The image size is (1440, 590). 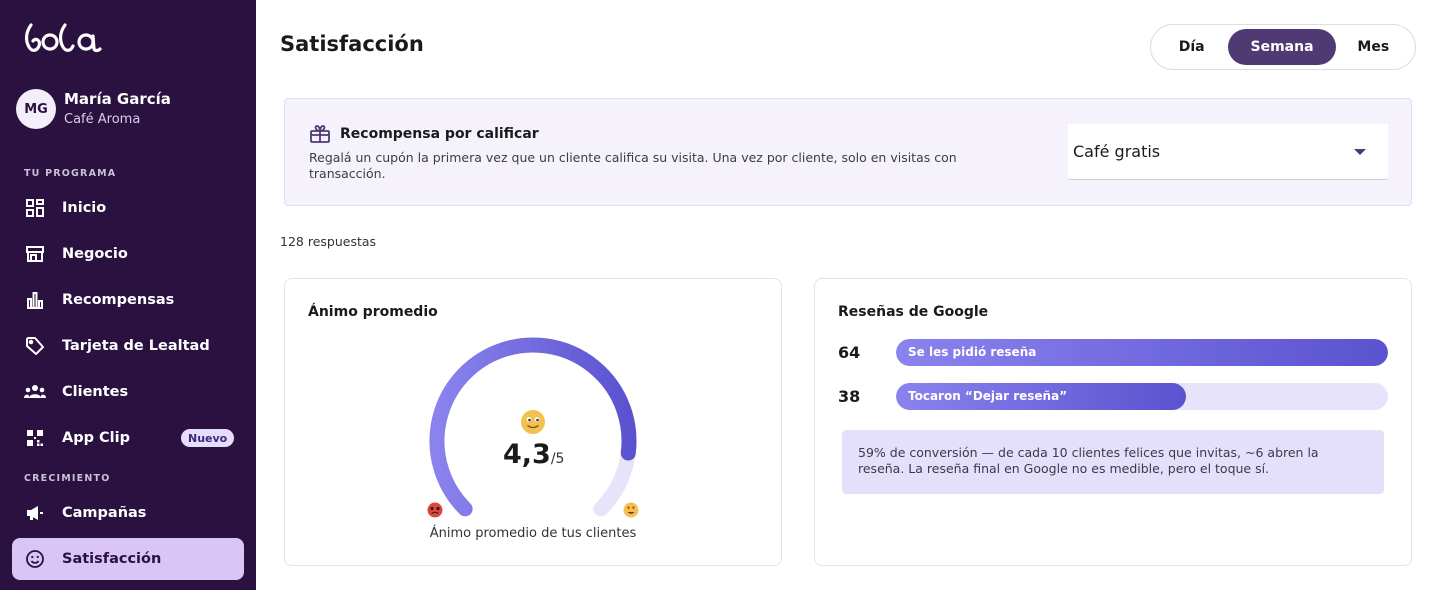 I want to click on mood-score: 4,3/5, so click(x=533, y=454).